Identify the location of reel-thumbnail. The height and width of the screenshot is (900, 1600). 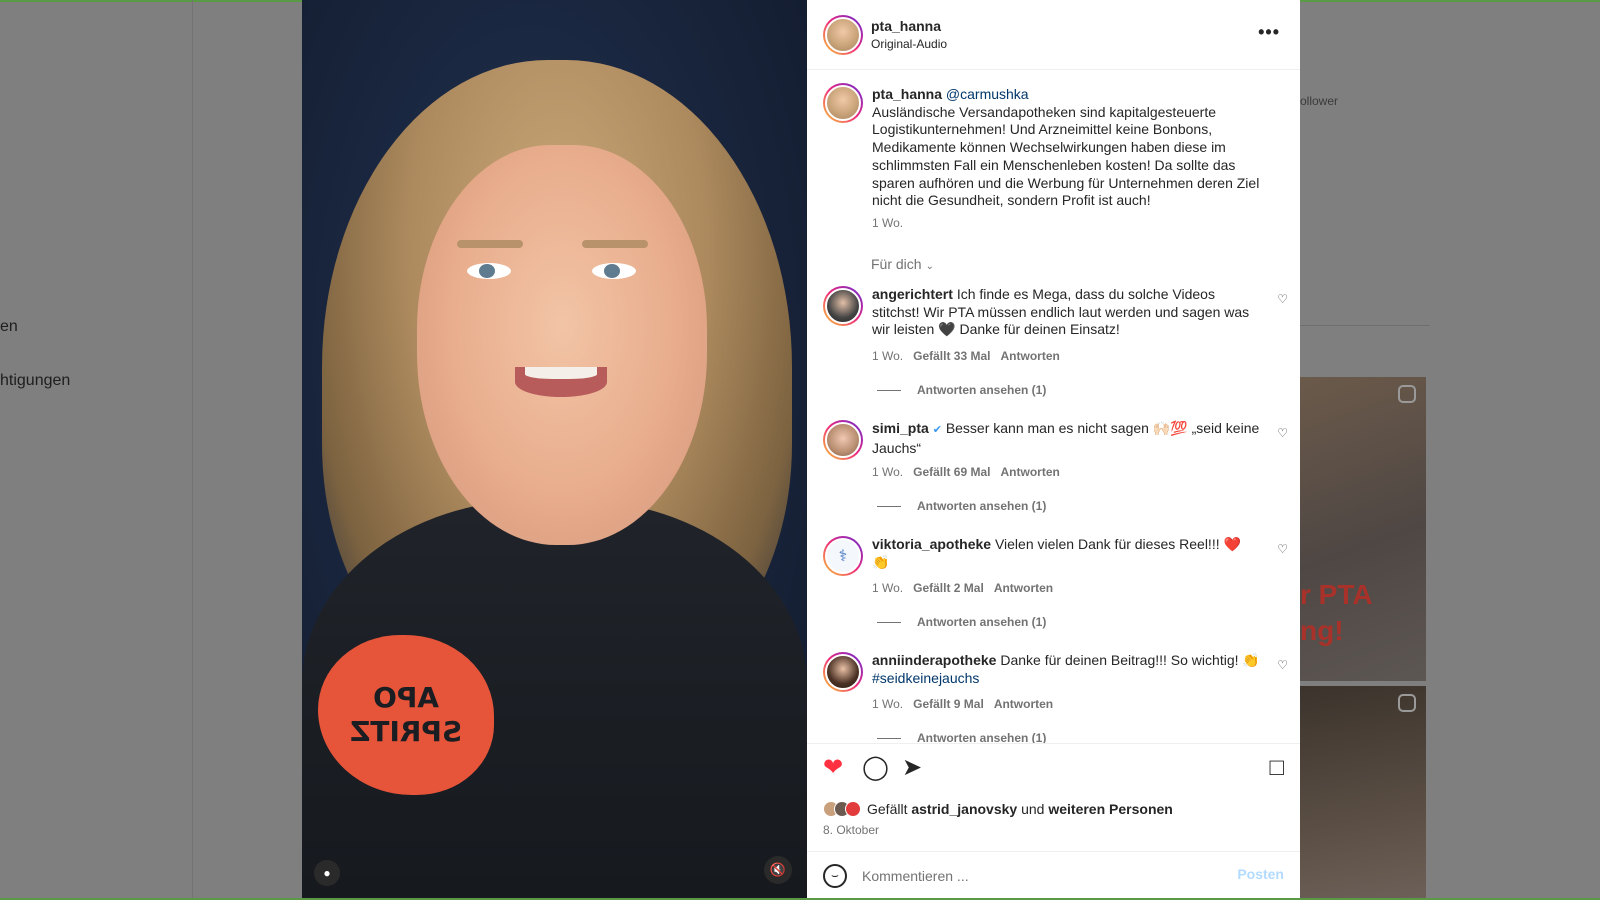
(1363, 793).